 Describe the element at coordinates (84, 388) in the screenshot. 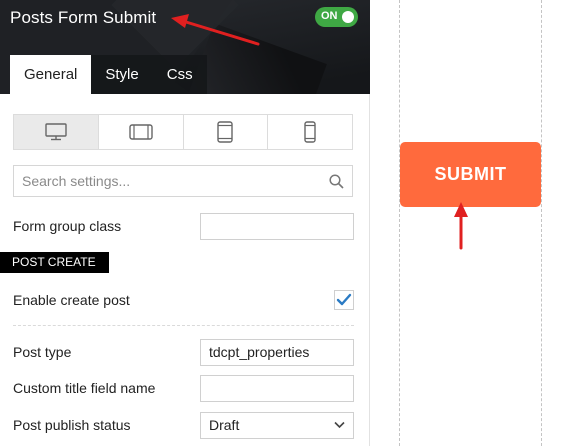

I see `custom-title-field-label: Custom title field name` at that location.